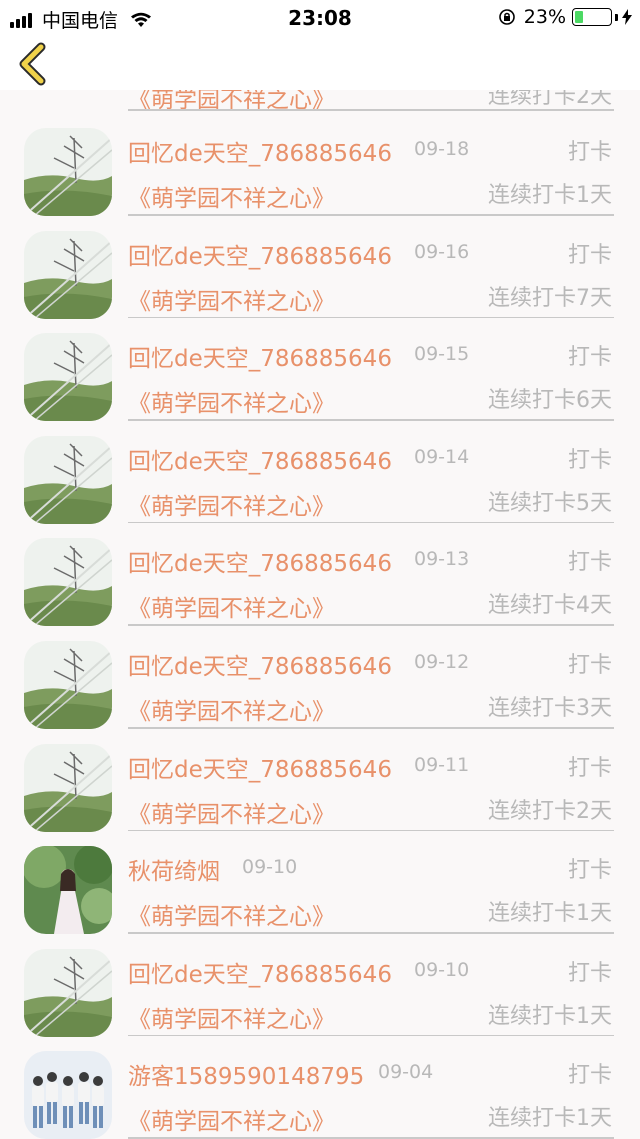 The width and height of the screenshot is (640, 1139). Describe the element at coordinates (320, 63) in the screenshot. I see `navigation-bar` at that location.